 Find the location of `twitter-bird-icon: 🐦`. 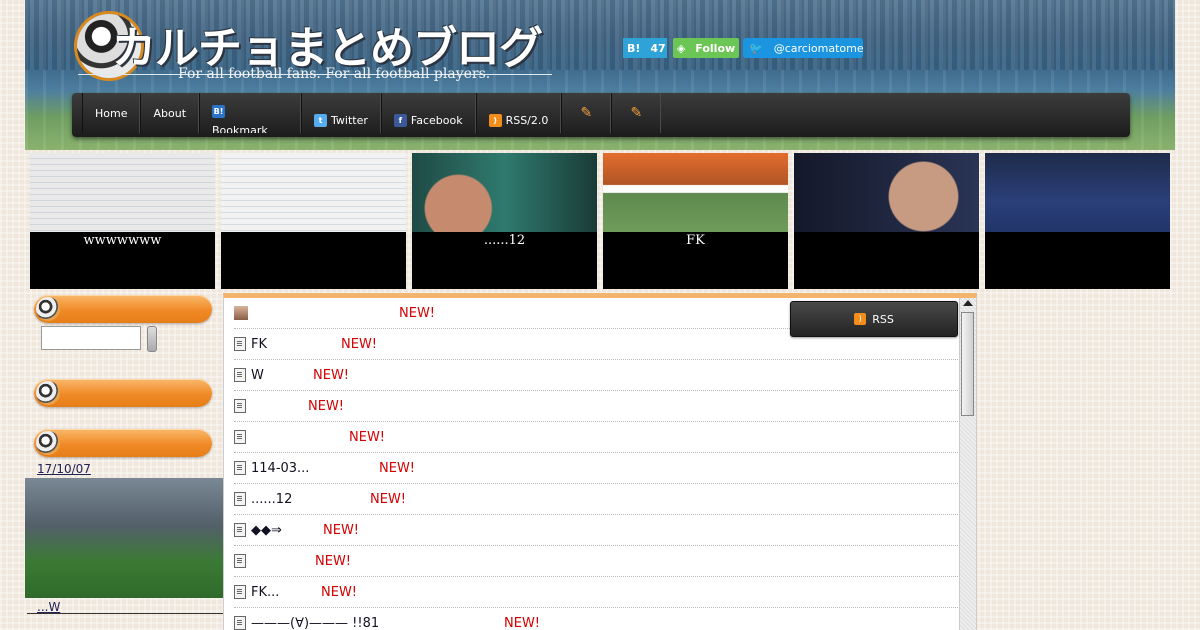

twitter-bird-icon: 🐦 is located at coordinates (756, 48).